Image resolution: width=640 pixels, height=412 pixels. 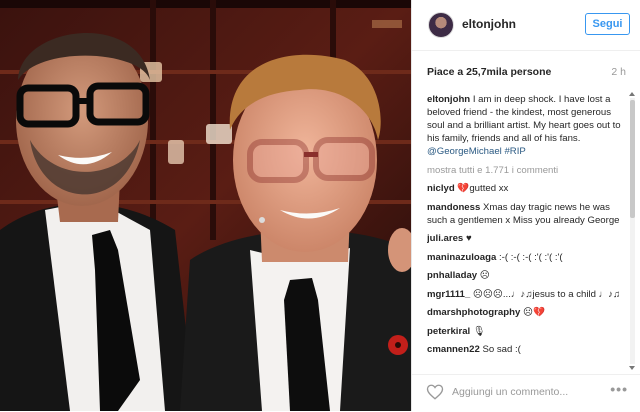 I want to click on comment-username: niclyd, so click(x=441, y=188).